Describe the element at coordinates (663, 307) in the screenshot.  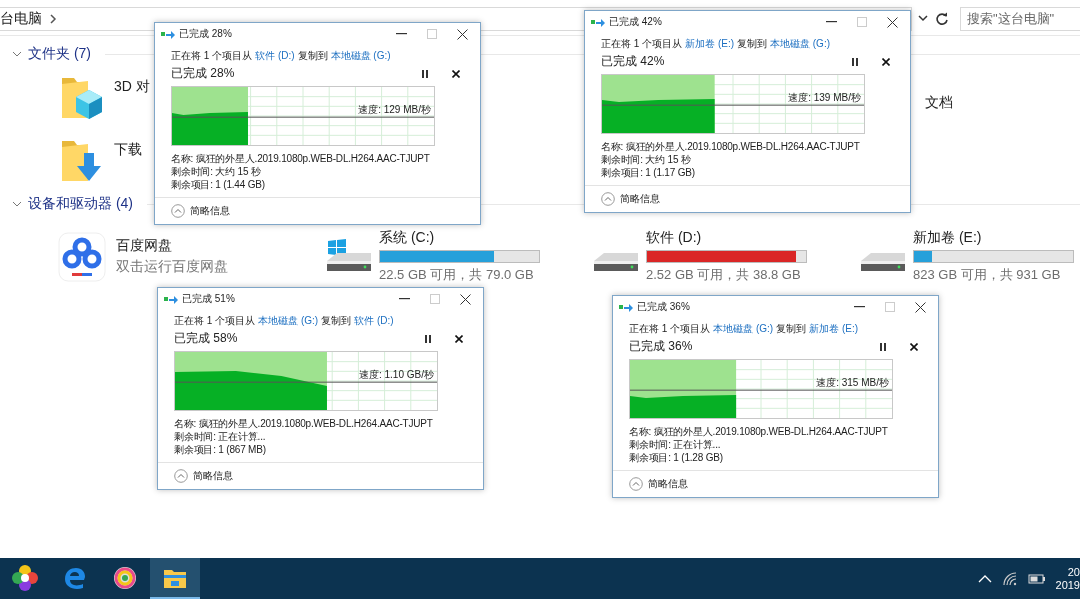
I see `window-title: 已完成 36%` at that location.